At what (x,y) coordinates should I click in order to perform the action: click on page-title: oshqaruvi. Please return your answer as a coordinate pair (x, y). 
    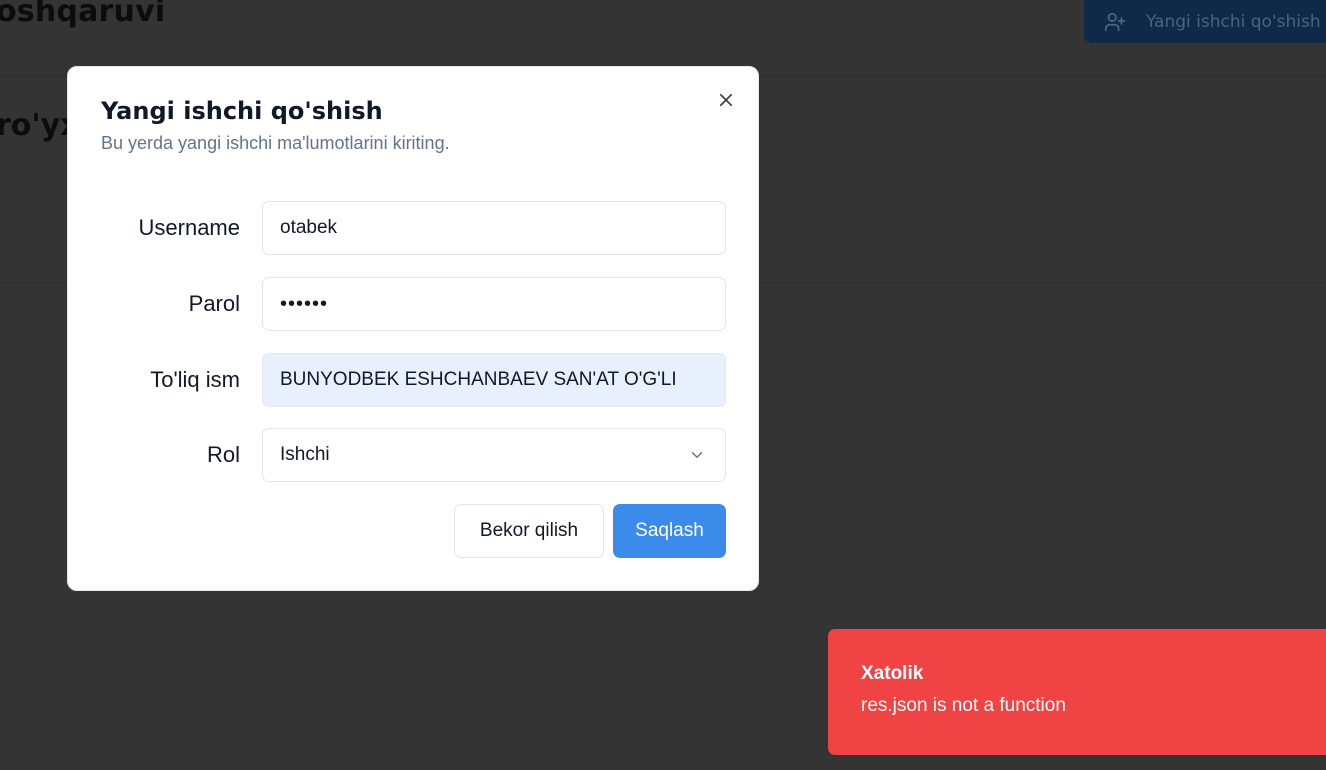
    Looking at the image, I should click on (83, 14).